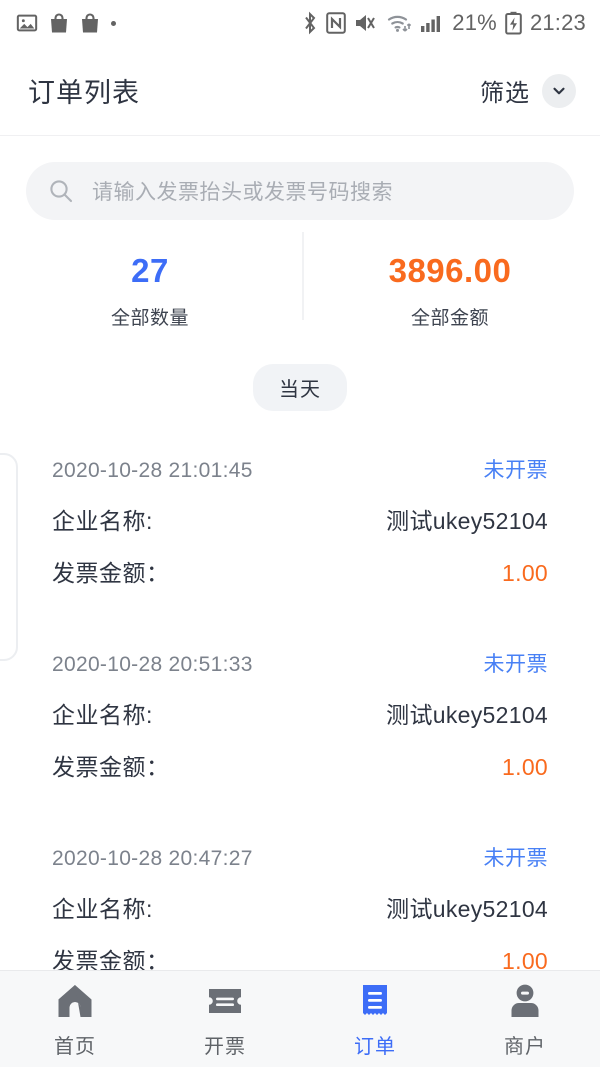 The image size is (600, 1067). What do you see at coordinates (27, 23) in the screenshot?
I see `image-icon` at bounding box center [27, 23].